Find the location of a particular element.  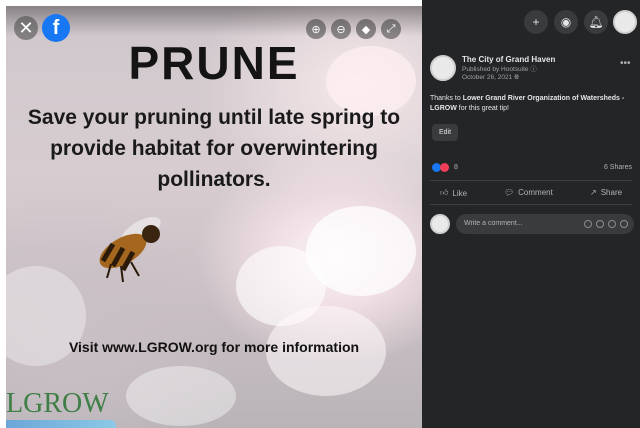

blossom is located at coordinates (181, 396).